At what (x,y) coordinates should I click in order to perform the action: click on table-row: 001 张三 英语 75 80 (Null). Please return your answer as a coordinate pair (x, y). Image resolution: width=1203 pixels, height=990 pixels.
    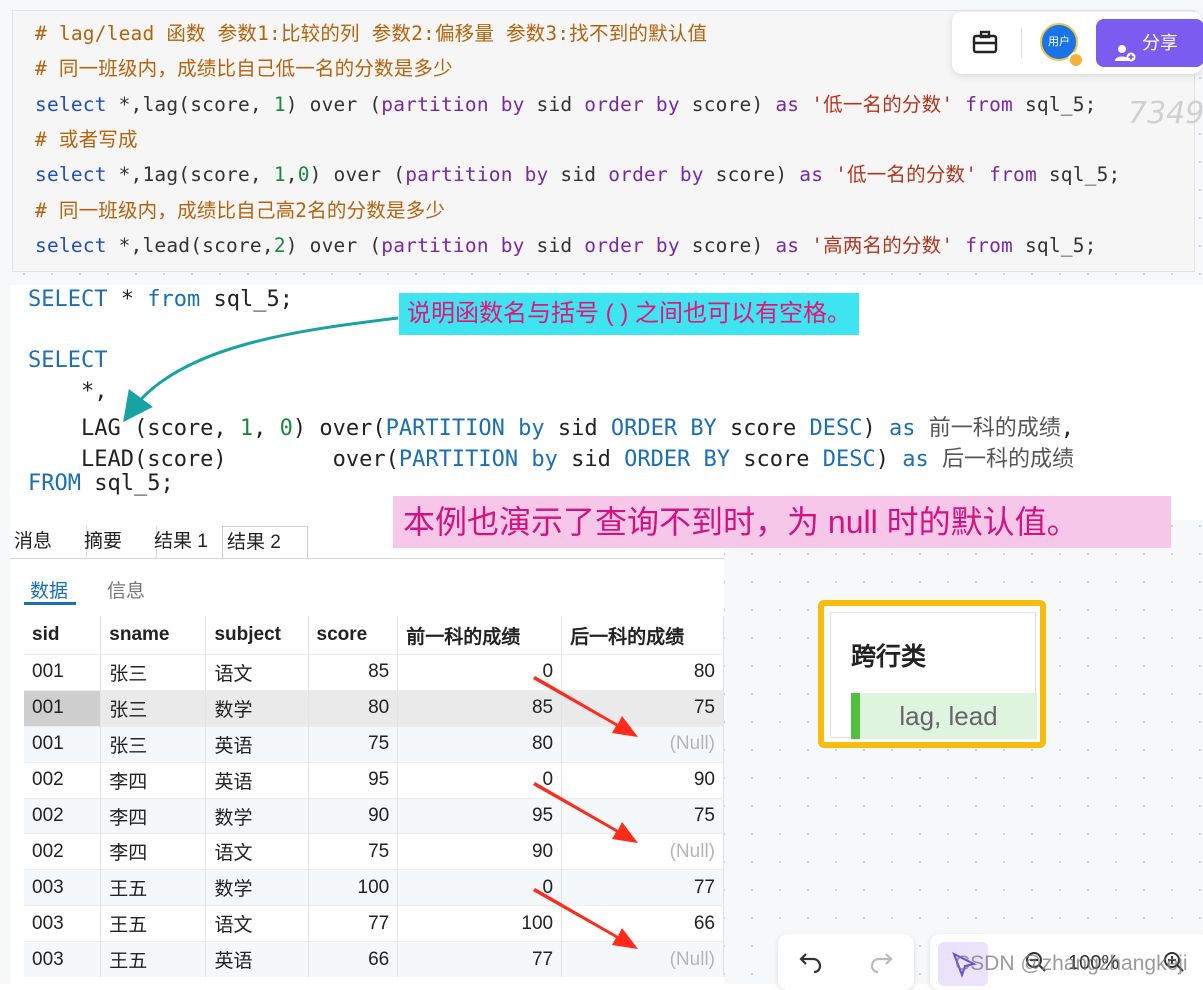
    Looking at the image, I should click on (374, 744).